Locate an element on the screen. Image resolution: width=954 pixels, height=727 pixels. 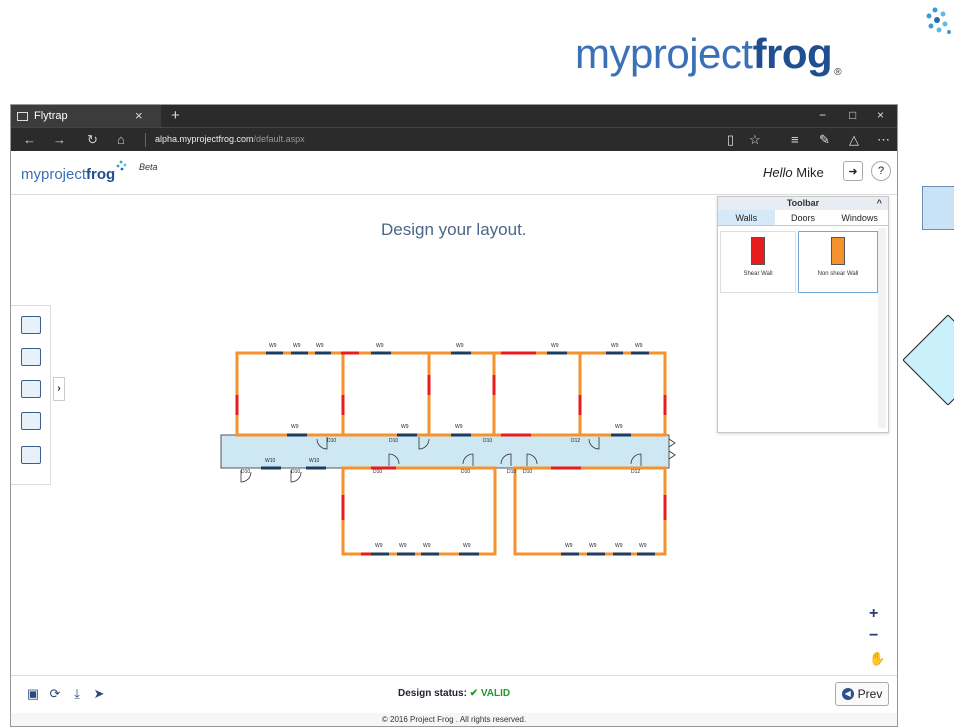
refresh-icon: ↻ is located at coordinates (92, 140).